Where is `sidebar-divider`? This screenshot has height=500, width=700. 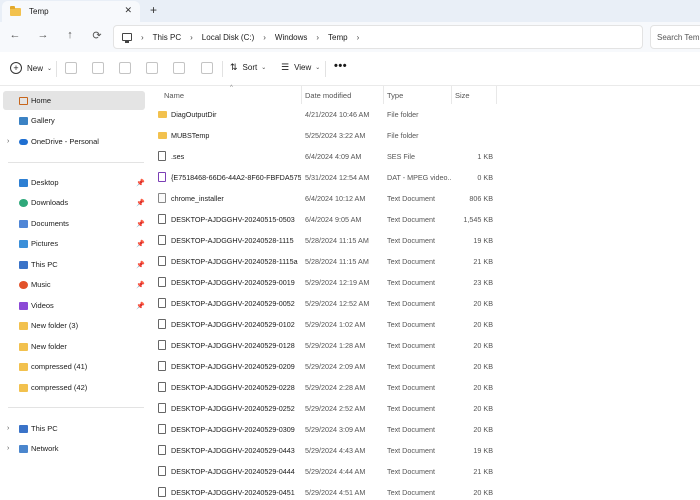 sidebar-divider is located at coordinates (76, 407).